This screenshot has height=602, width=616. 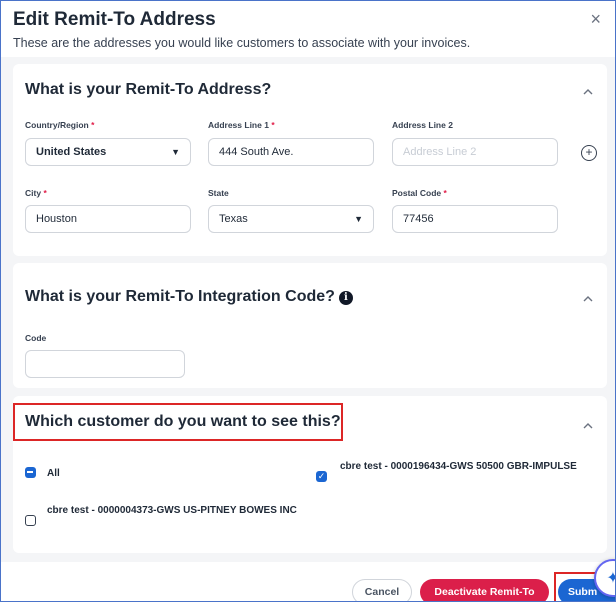 I want to click on state-select: Texas ▼, so click(x=291, y=219).